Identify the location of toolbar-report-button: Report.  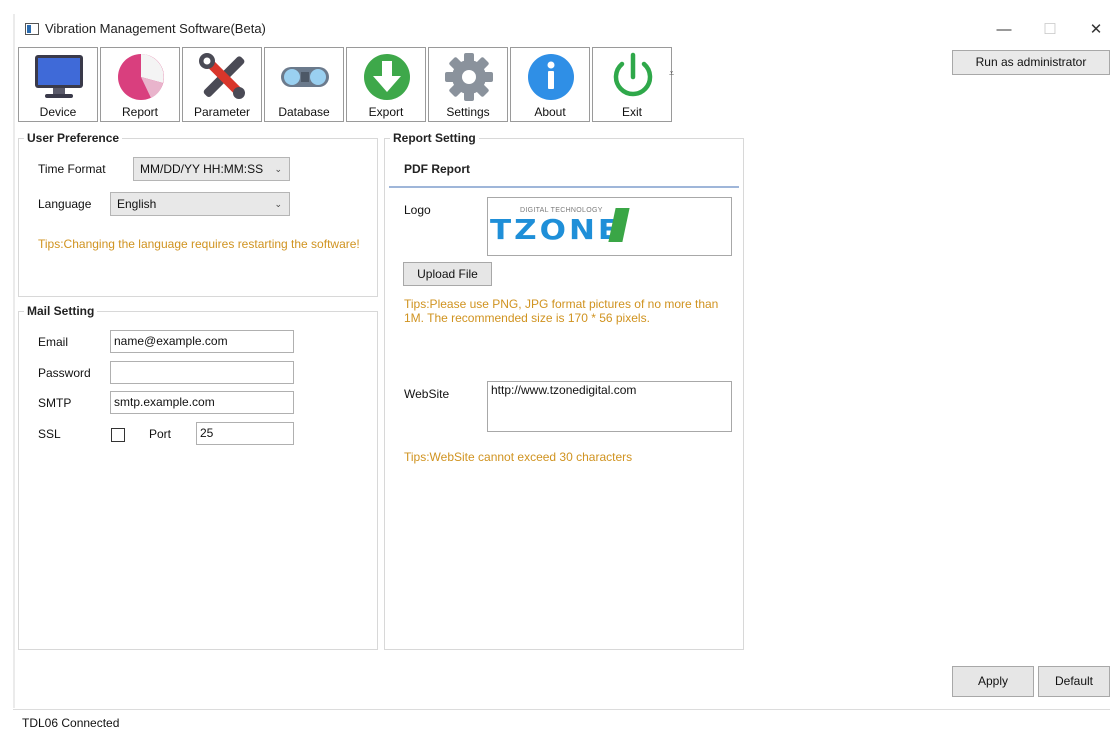
(140, 84).